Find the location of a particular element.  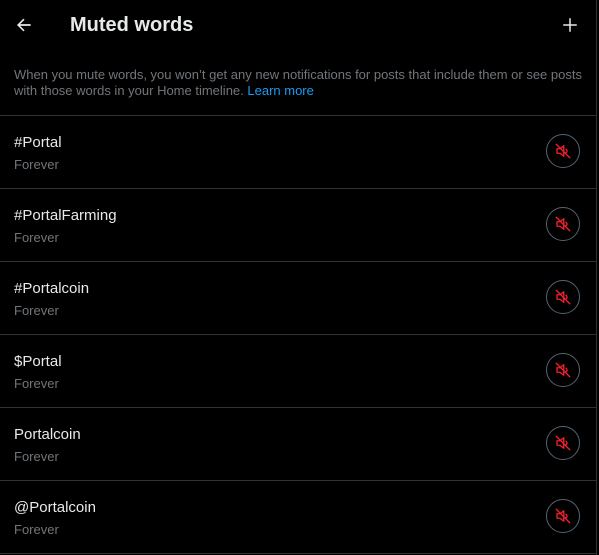

muted-word-row: #Portalcoin Forever is located at coordinates (298, 297).